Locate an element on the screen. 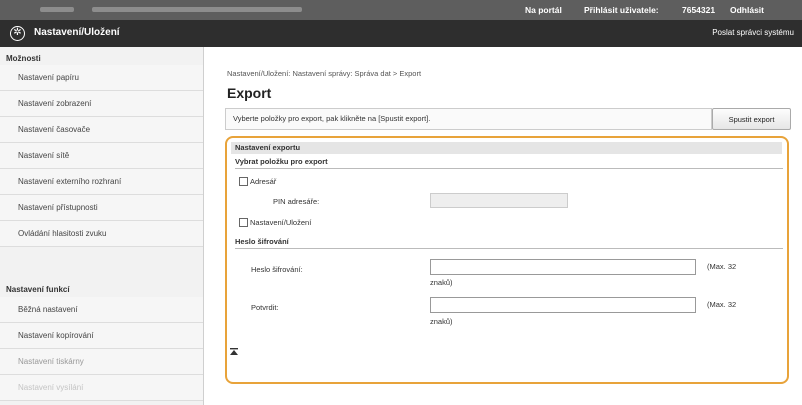 Image resolution: width=802 pixels, height=405 pixels. sidebar-item-accessibility: Nastavení přístupnosti is located at coordinates (101, 208).